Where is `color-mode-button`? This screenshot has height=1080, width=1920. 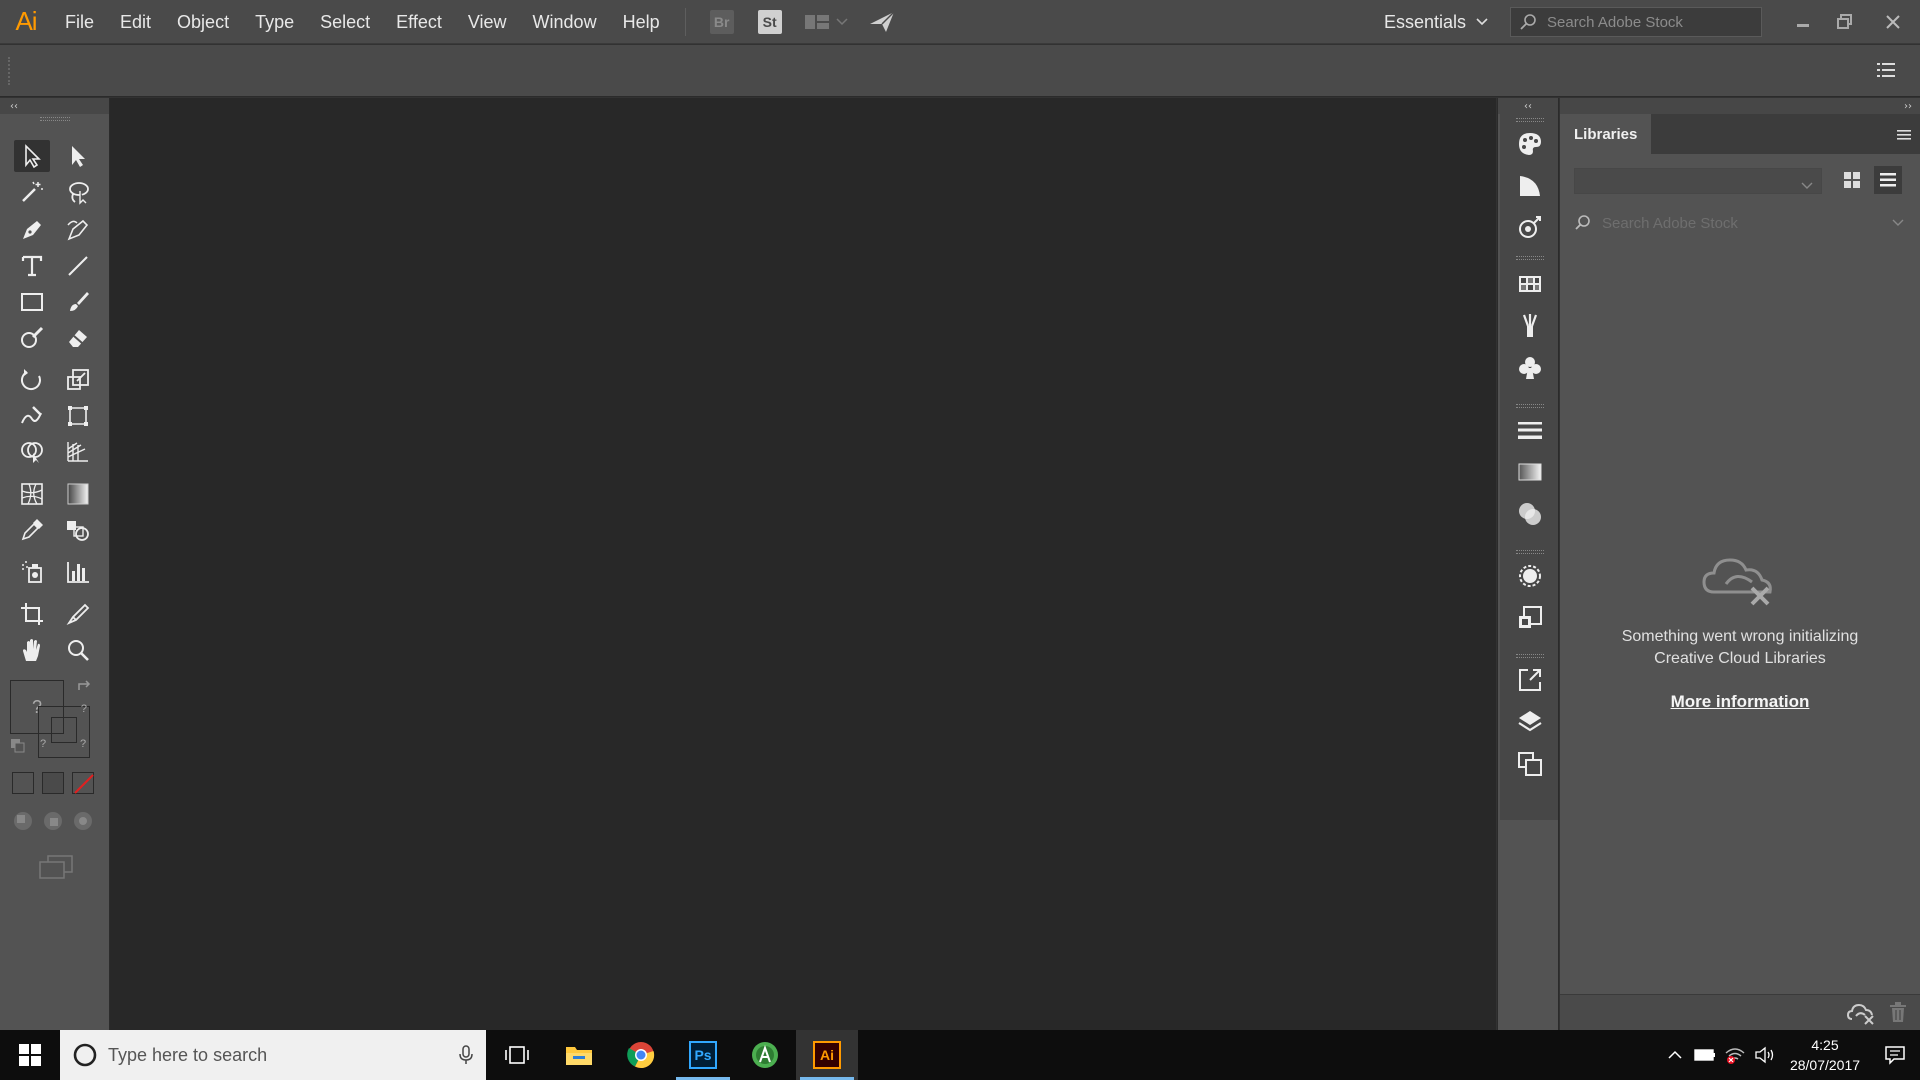
color-mode-button is located at coordinates (23, 783).